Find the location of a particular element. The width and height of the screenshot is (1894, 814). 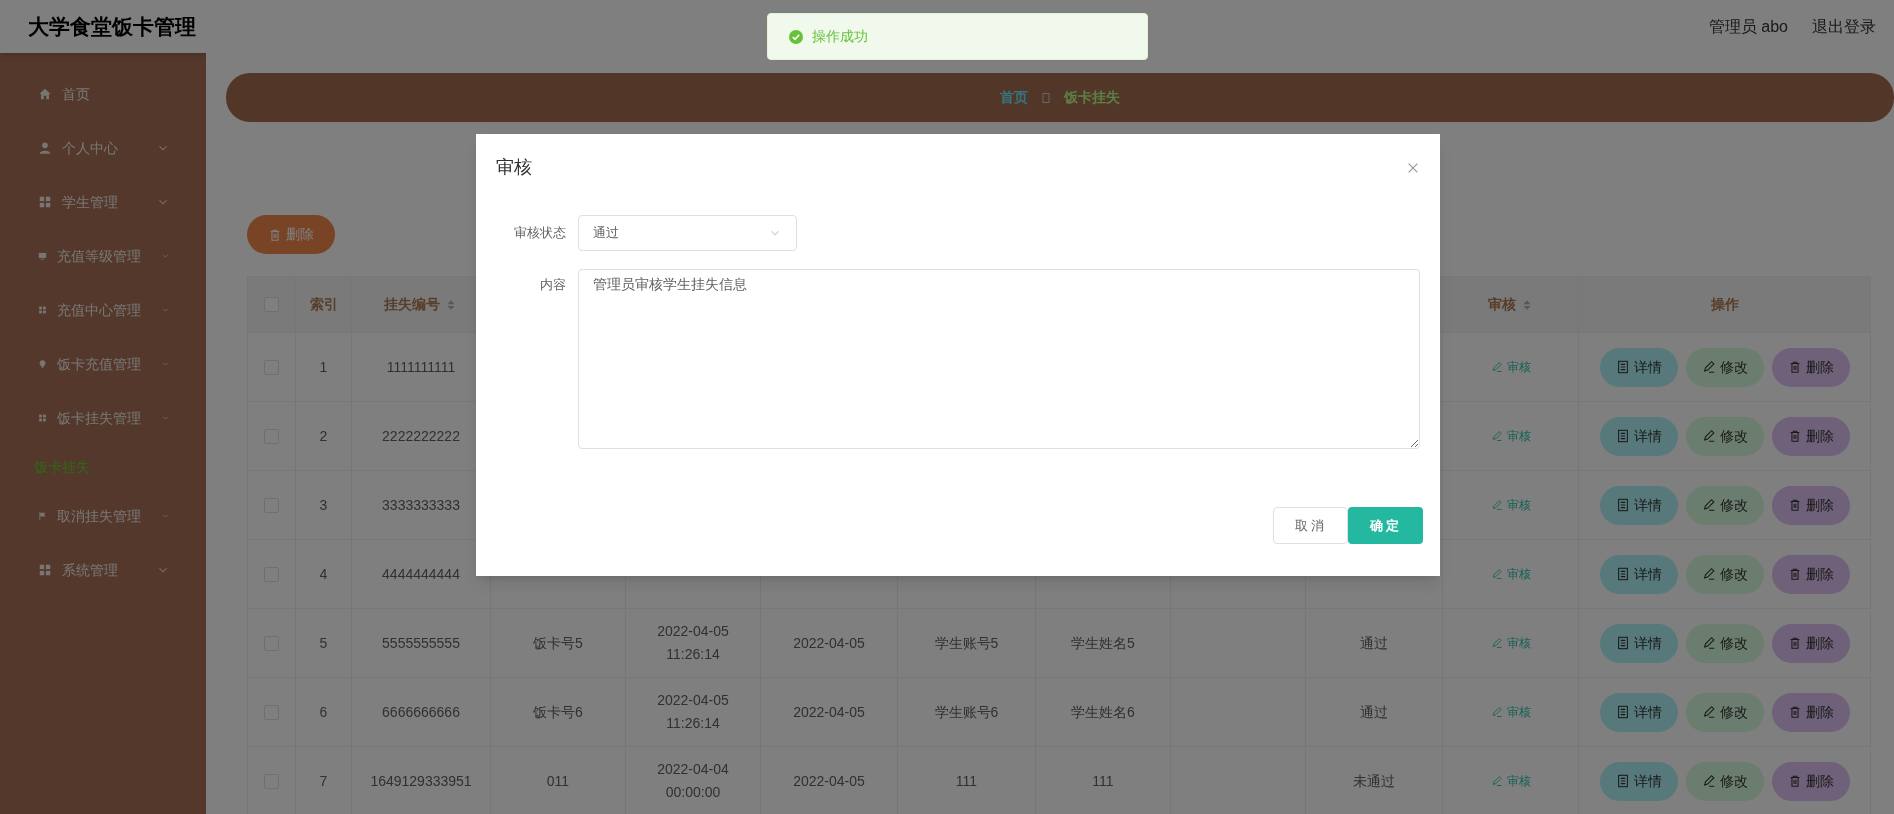

table-cell-text: 3333333333 is located at coordinates (421, 505).